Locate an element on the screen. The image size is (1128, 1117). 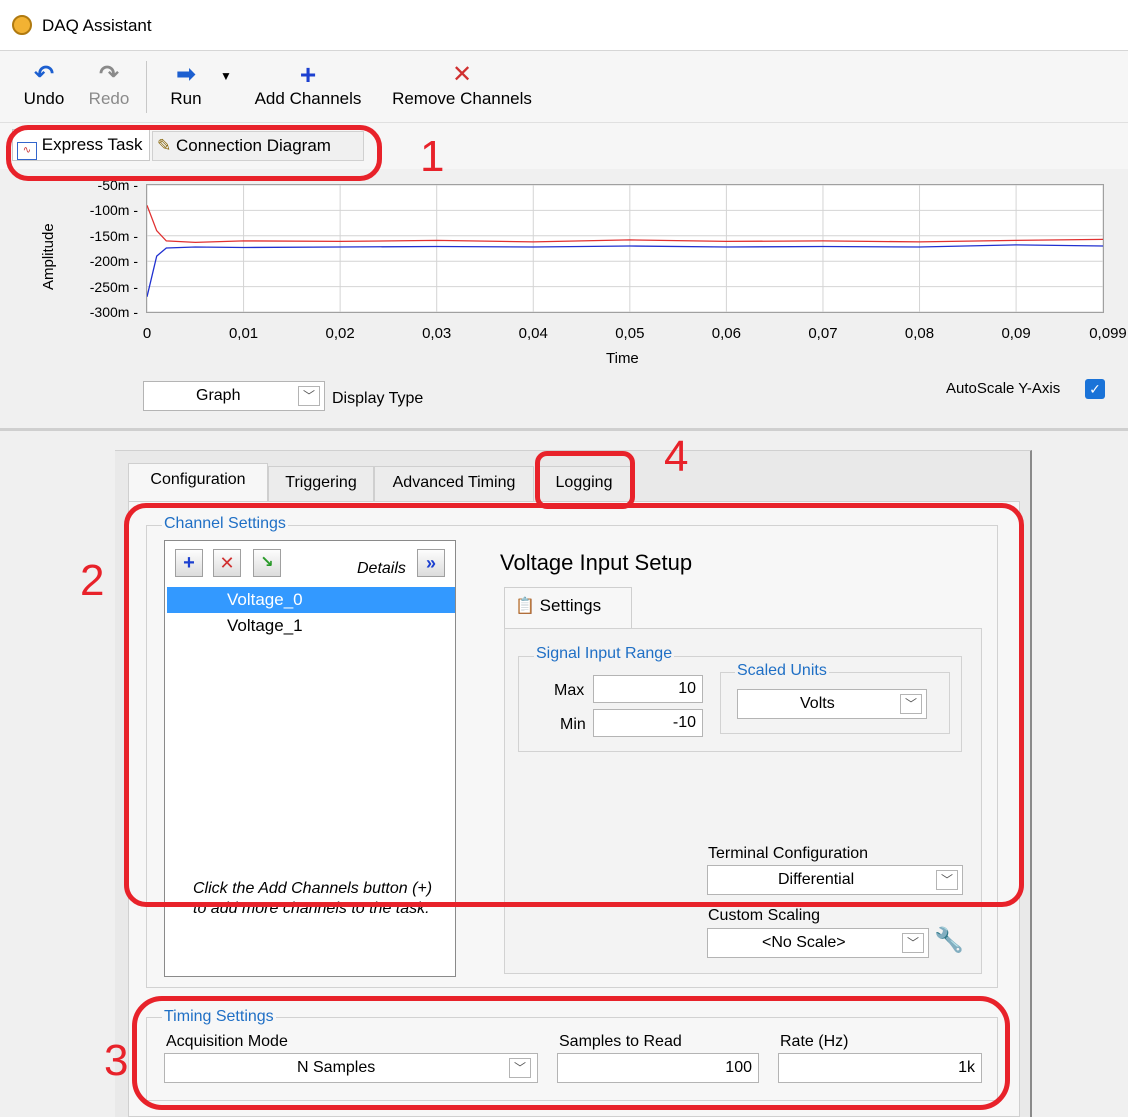
autoscale-label: AutoScale Y-Axis is located at coordinates (1003, 388).